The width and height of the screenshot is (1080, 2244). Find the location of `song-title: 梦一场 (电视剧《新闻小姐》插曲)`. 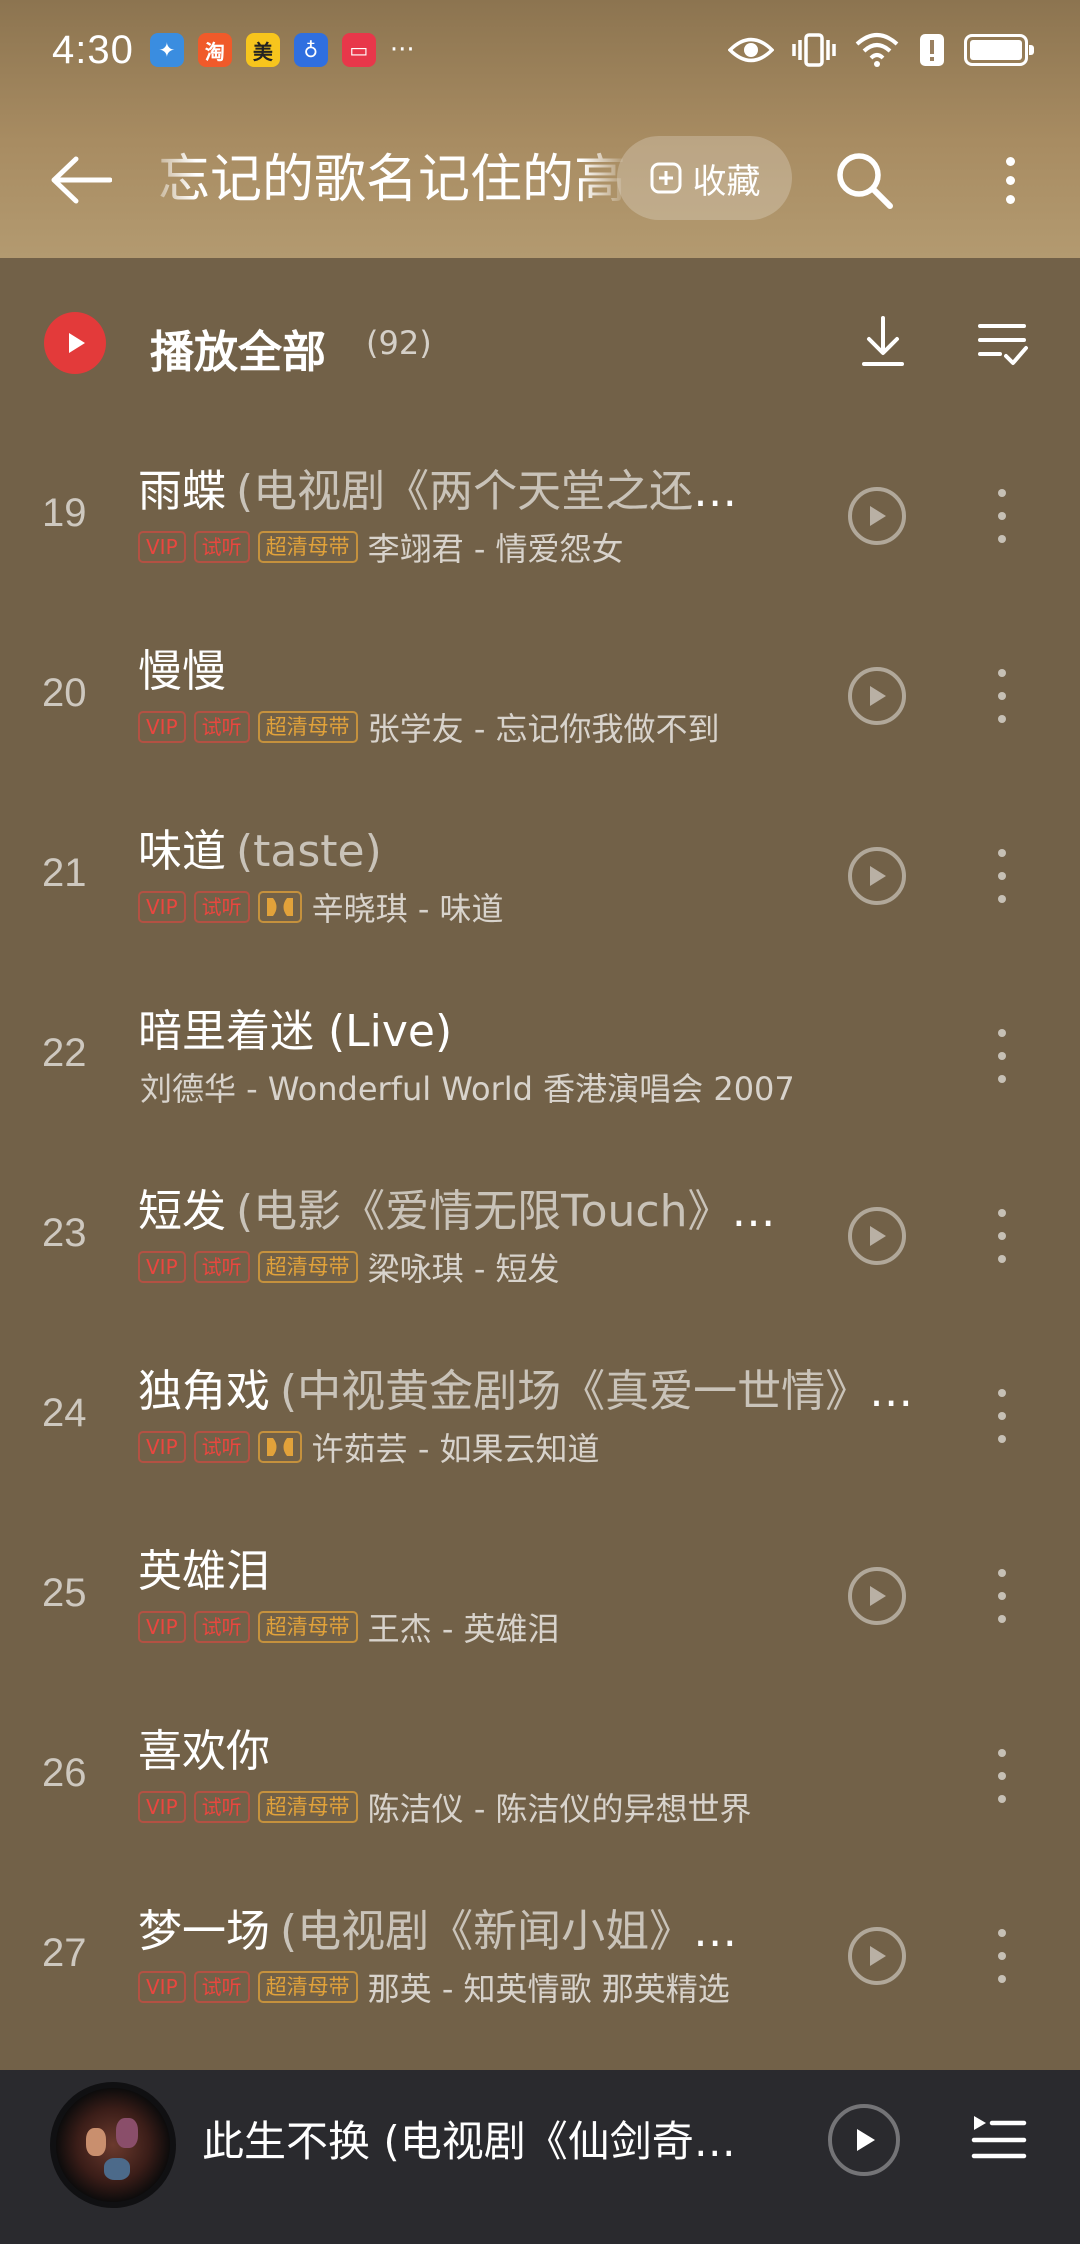

song-title: 梦一场 (电视剧《新闻小姐》插曲) is located at coordinates (458, 1932).